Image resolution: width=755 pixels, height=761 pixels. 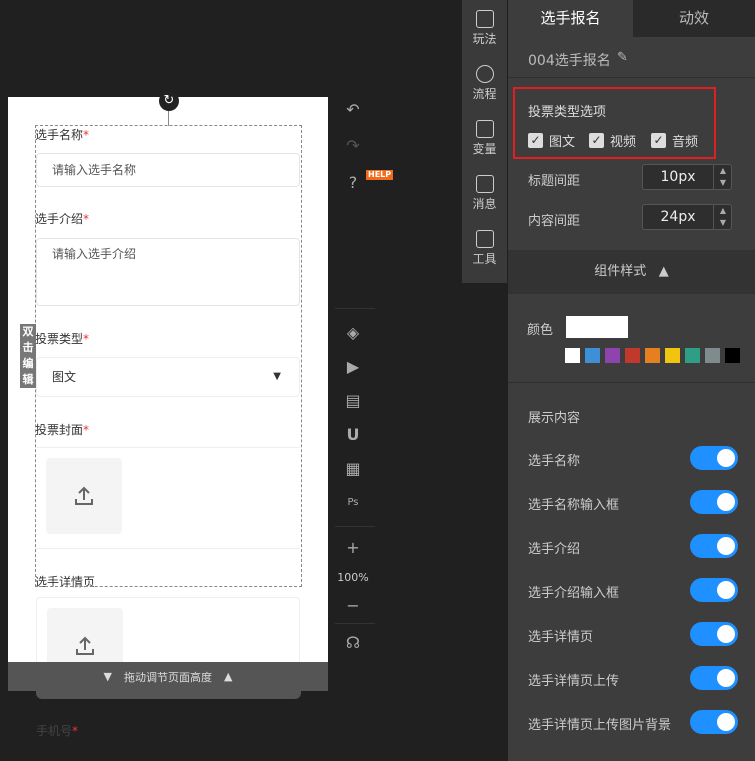 I want to click on component-name: 004选手报名, so click(x=569, y=61).